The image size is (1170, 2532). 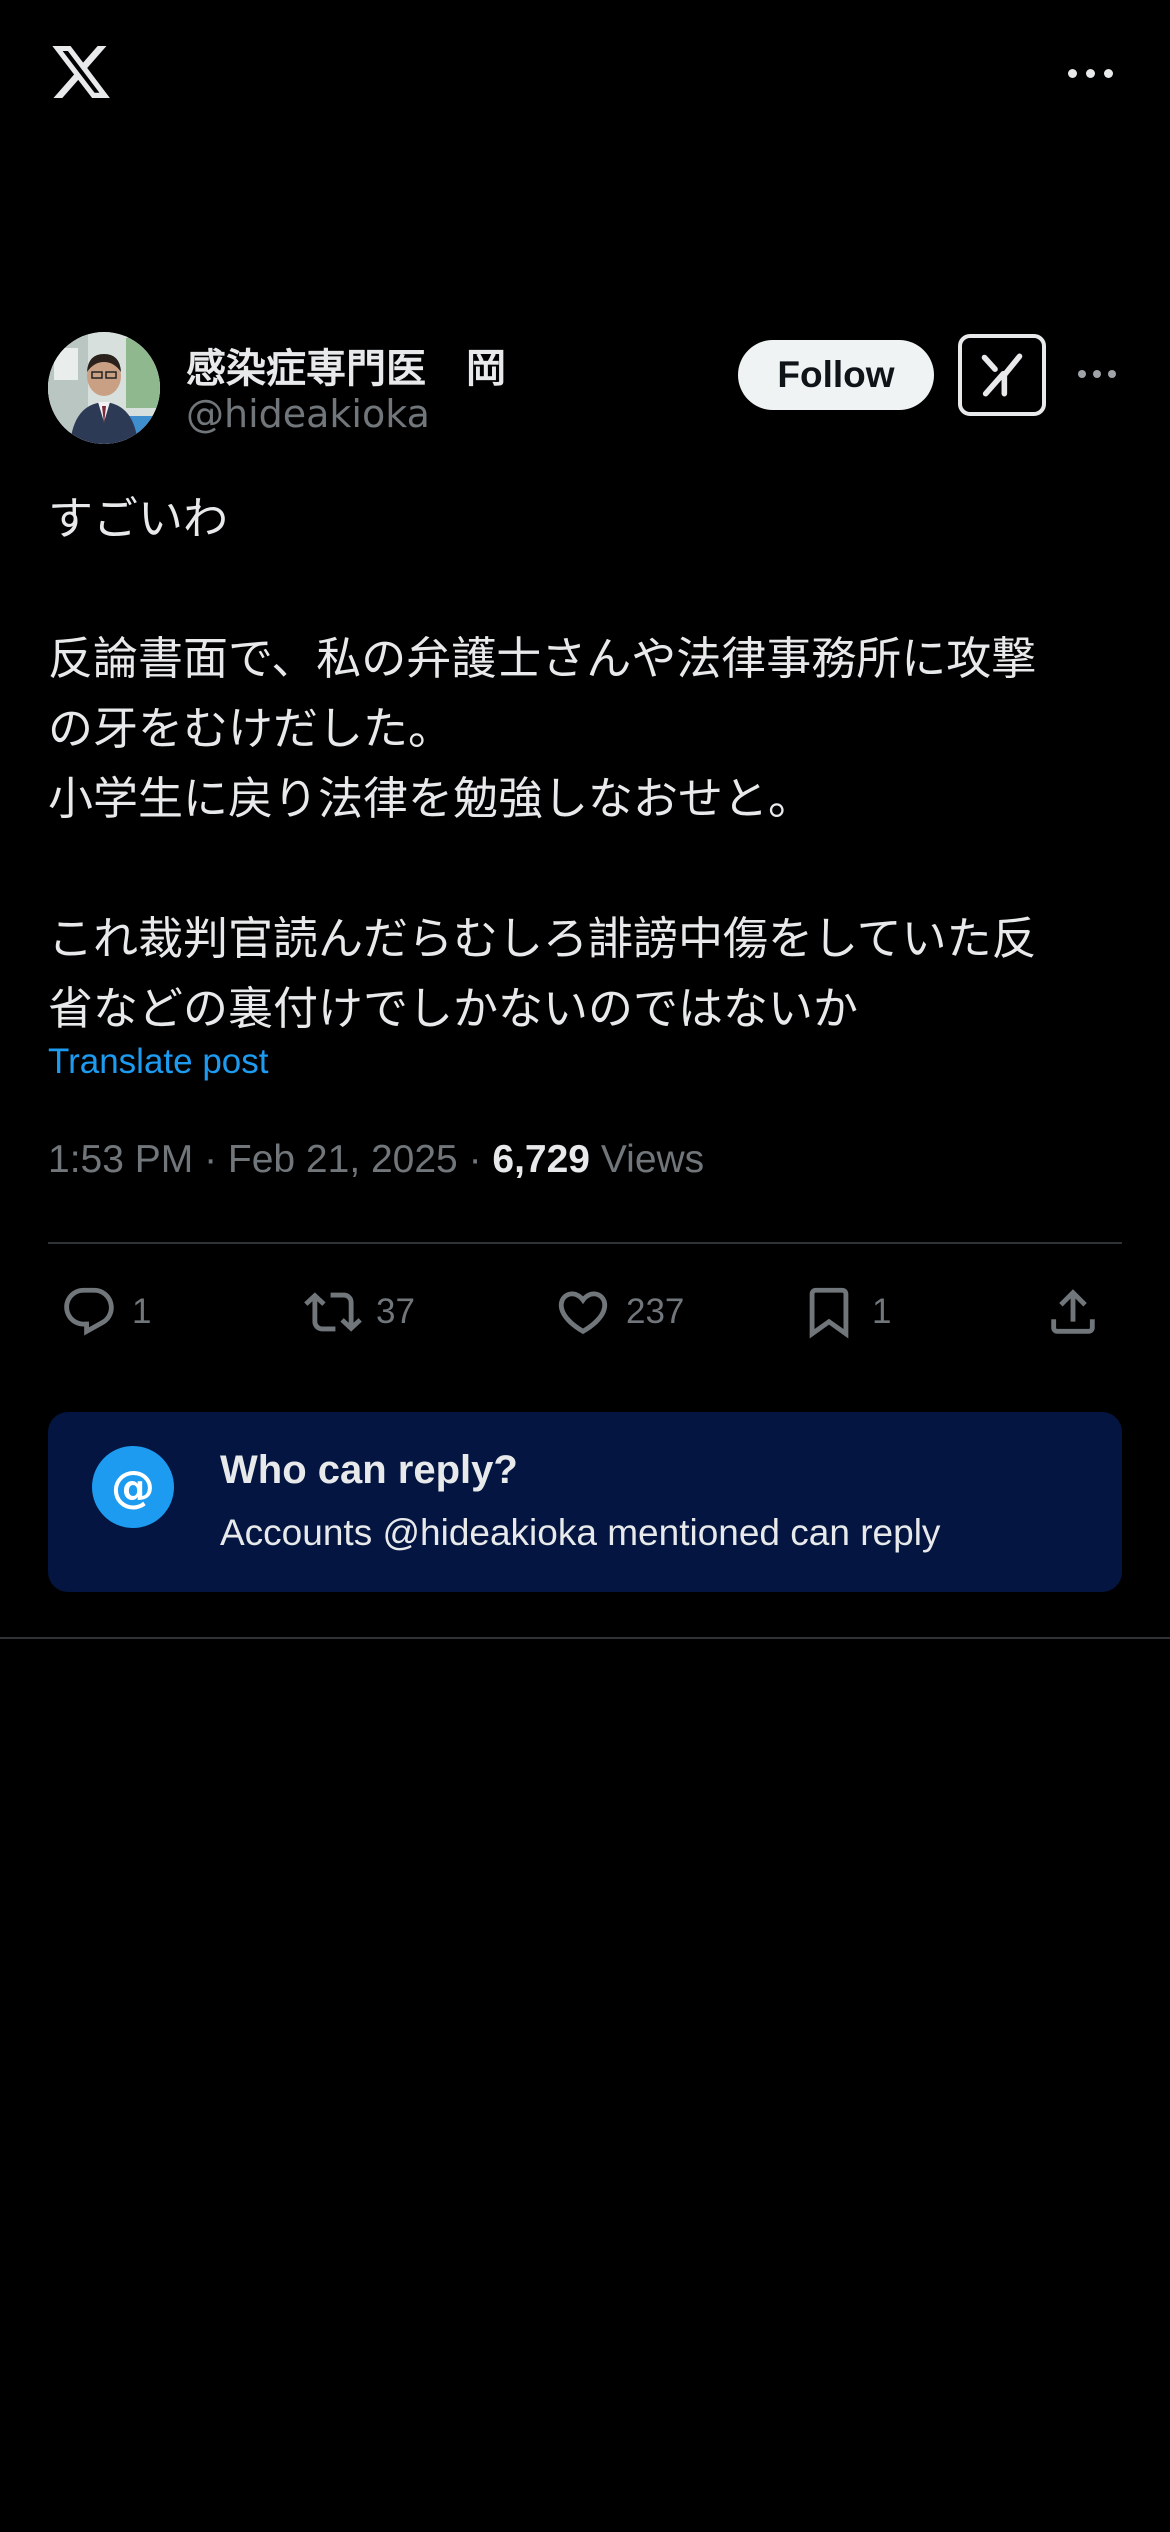 I want to click on post-text-line: すごいわ, so click(x=138, y=518).